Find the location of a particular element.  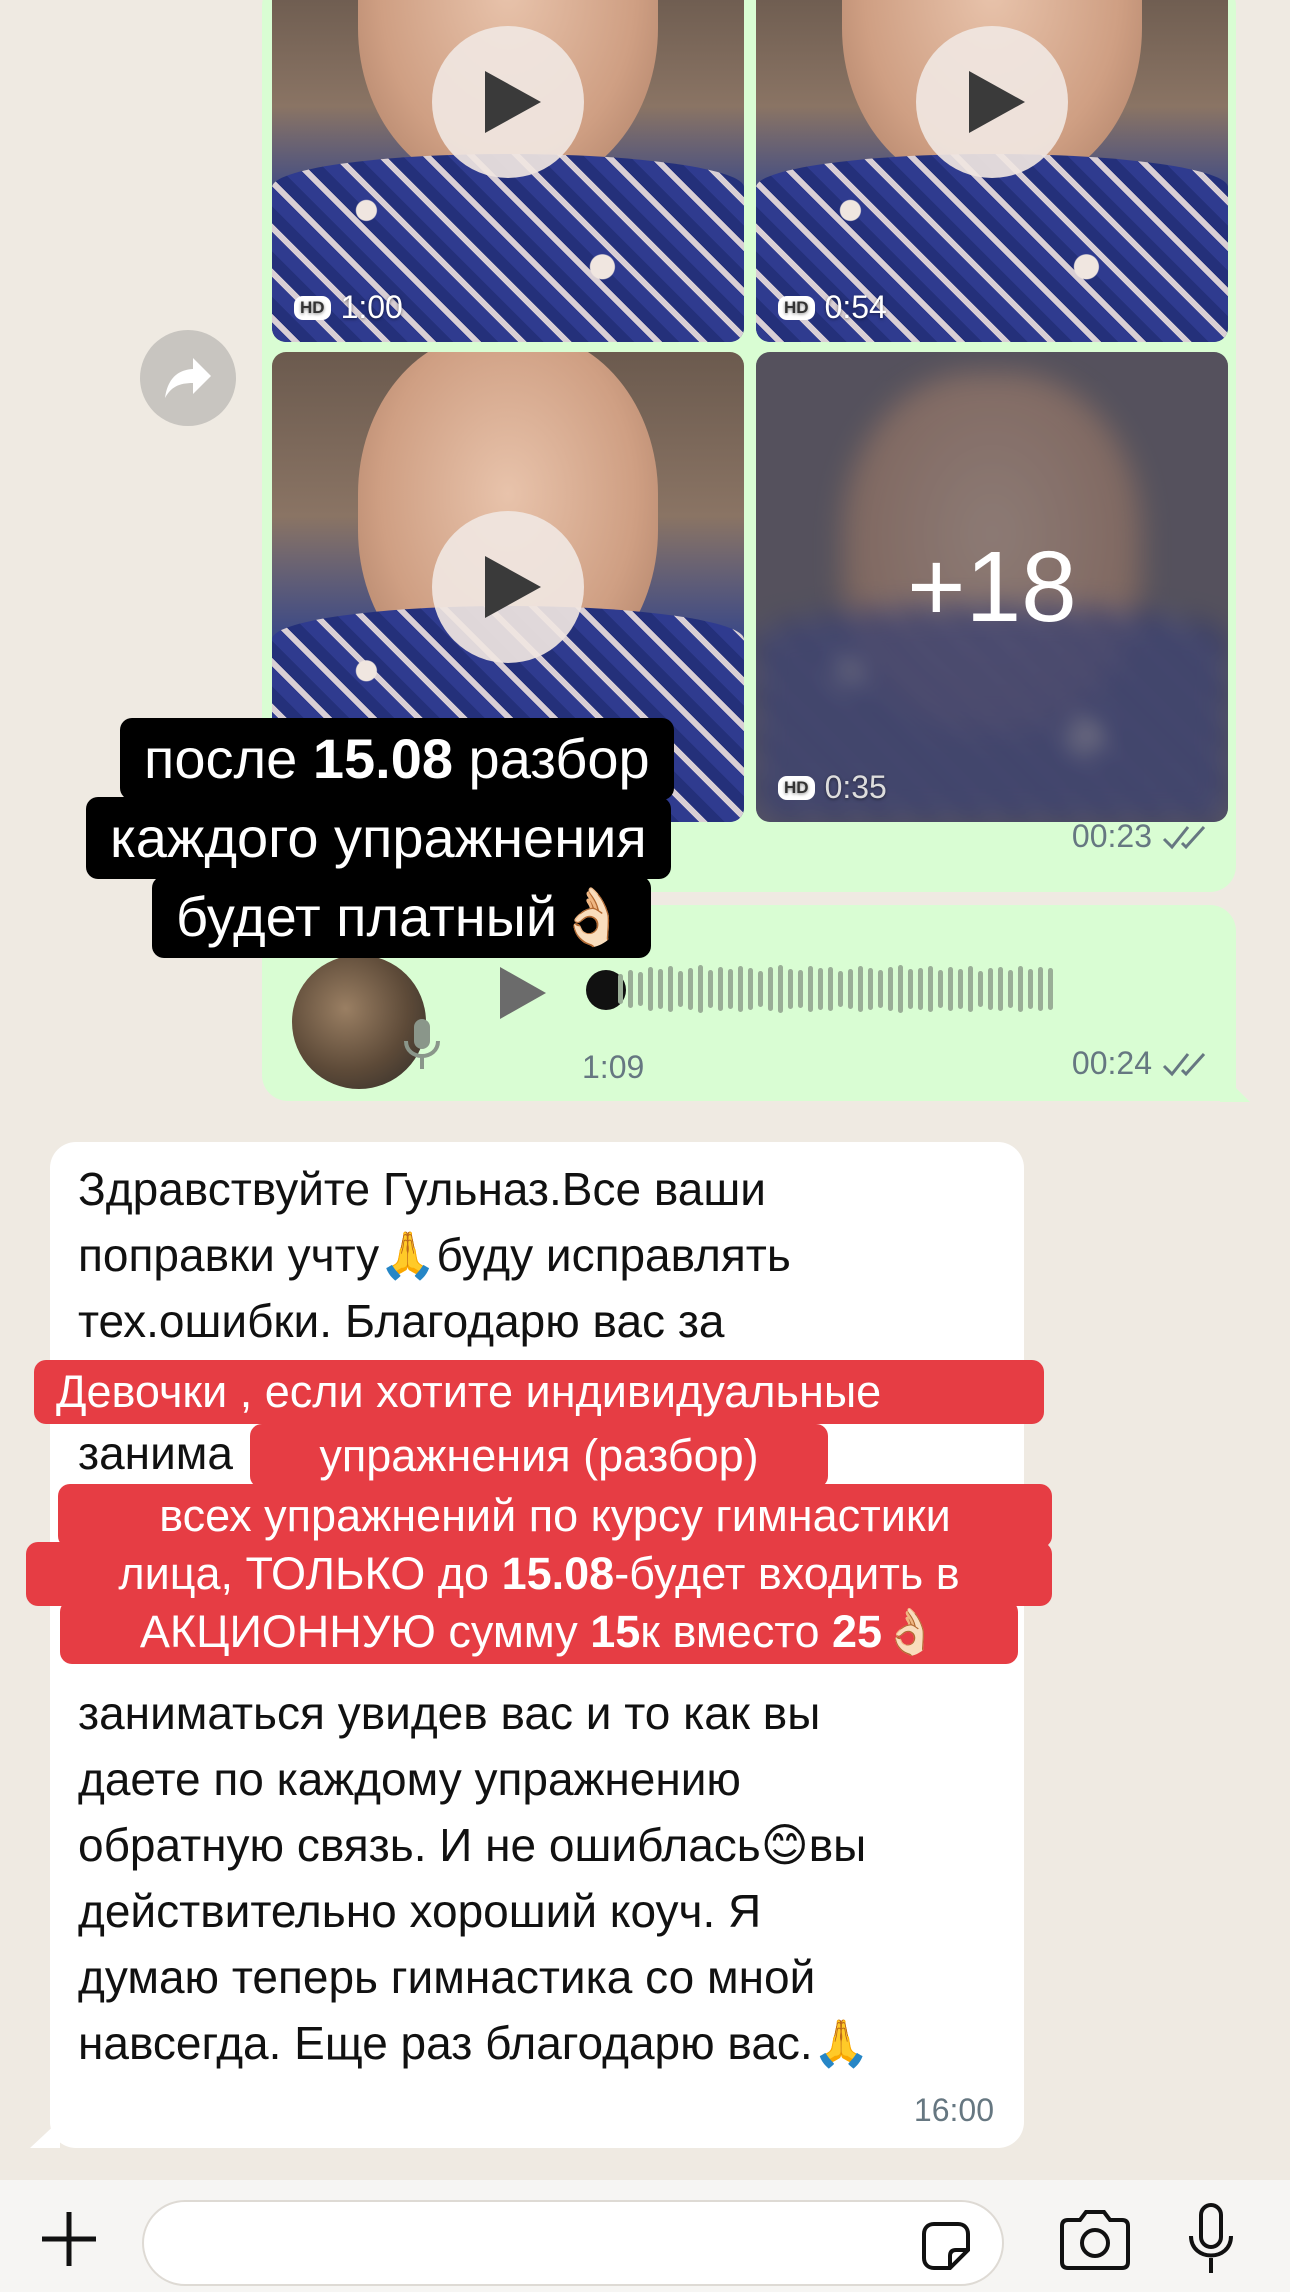

forward-button is located at coordinates (188, 378).